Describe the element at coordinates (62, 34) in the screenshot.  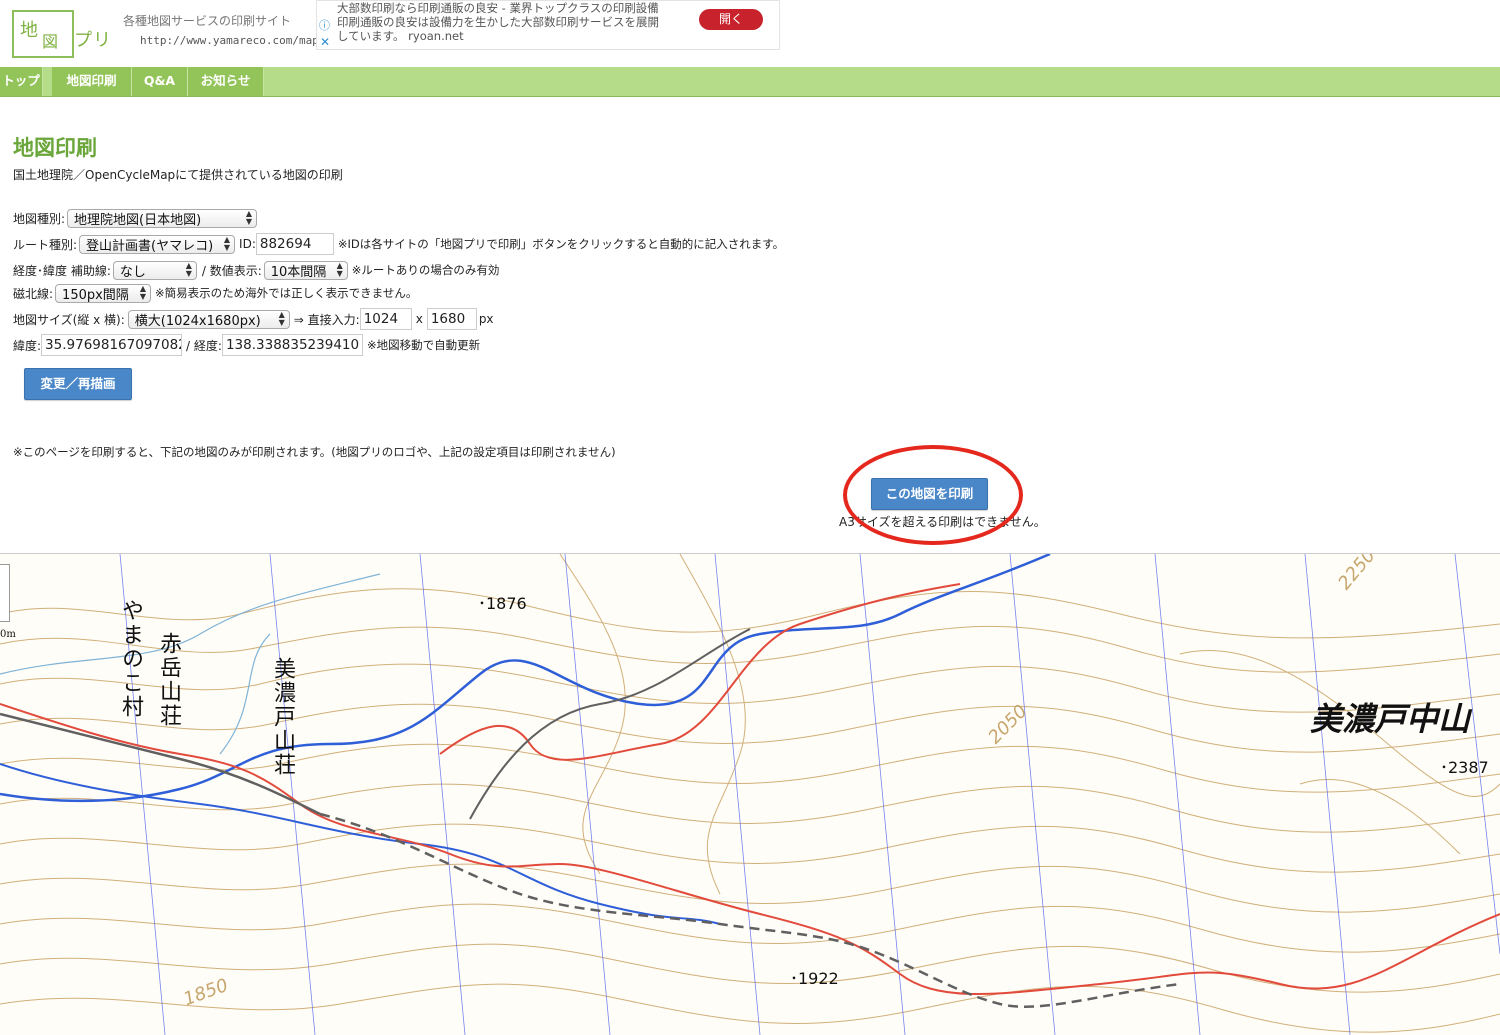
I see `site-logo: 地 図 プリ` at that location.